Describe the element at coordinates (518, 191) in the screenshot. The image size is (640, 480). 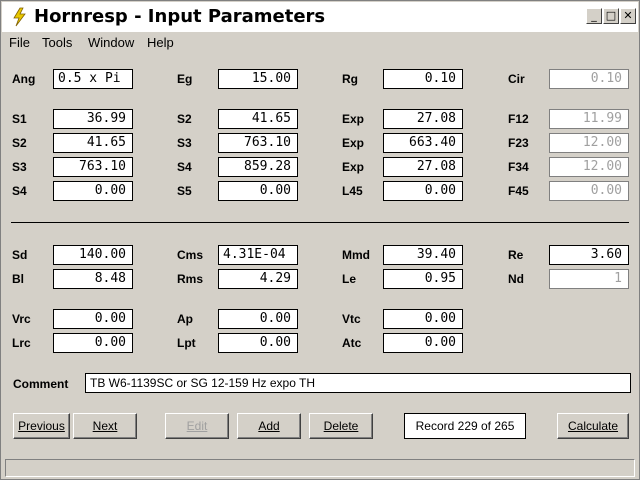
I see `label-f45: F45` at that location.